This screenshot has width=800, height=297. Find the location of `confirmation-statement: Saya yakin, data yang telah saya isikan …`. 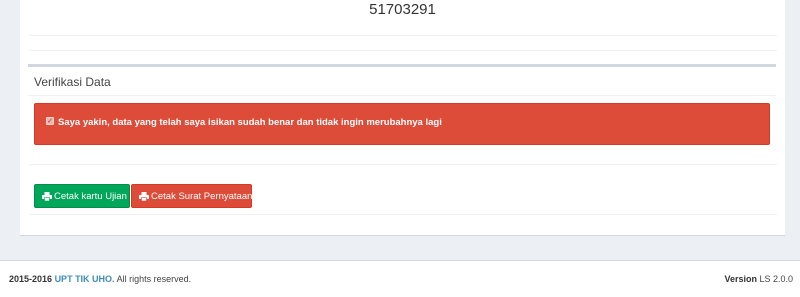

confirmation-statement: Saya yakin, data yang telah saya isikan … is located at coordinates (250, 122).